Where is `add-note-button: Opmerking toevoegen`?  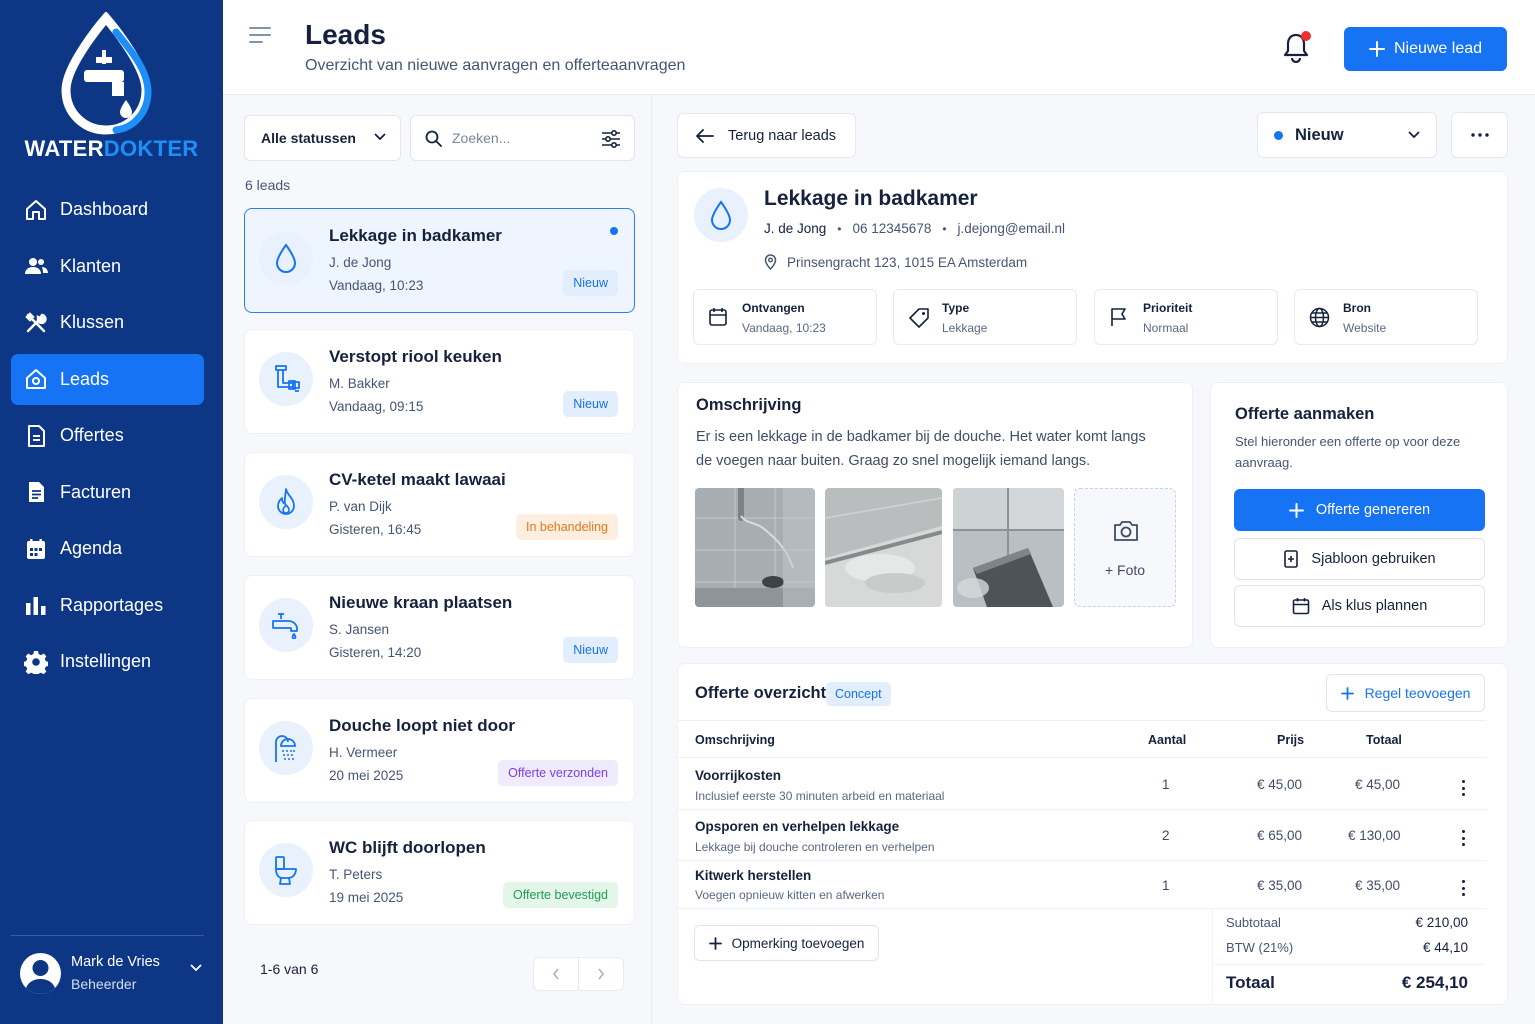 add-note-button: Opmerking toevoegen is located at coordinates (786, 943).